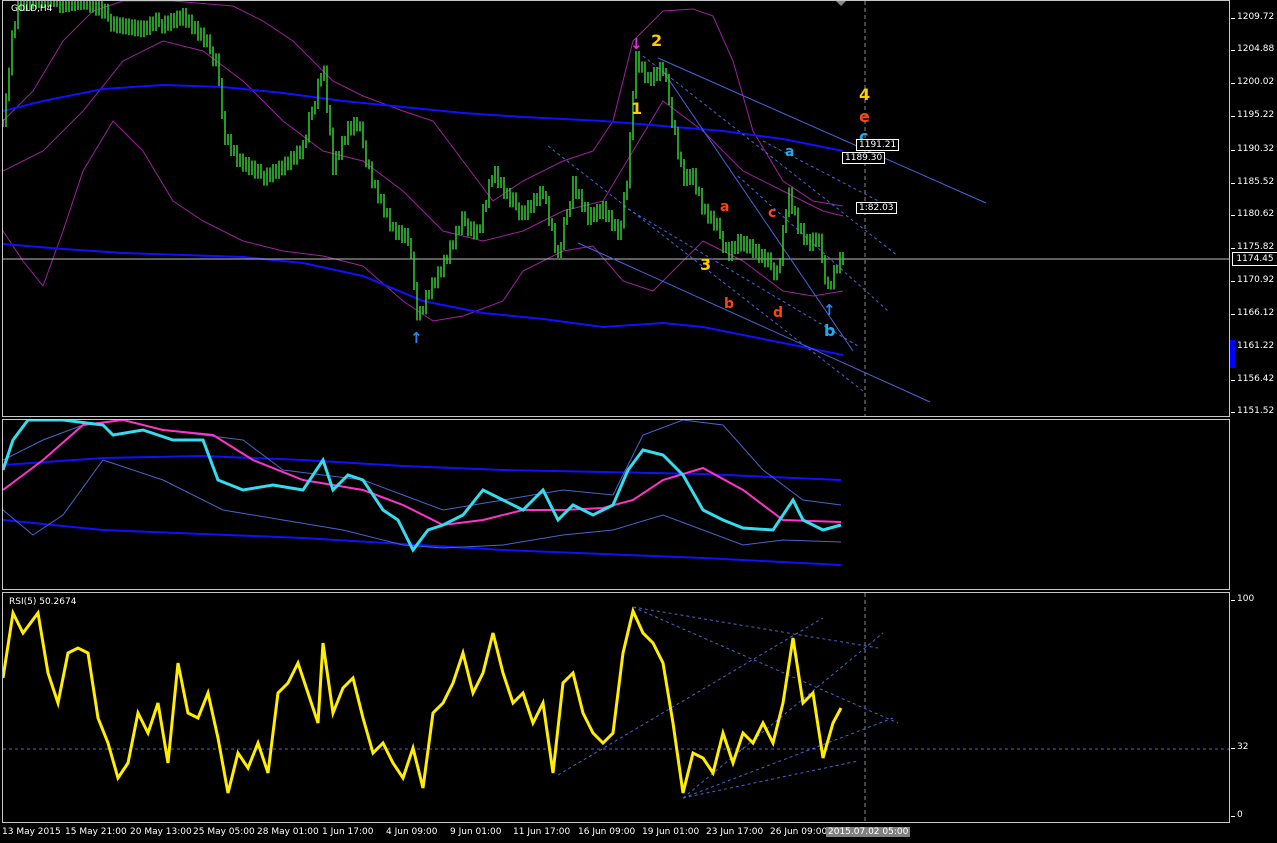 The image size is (1277, 843). What do you see at coordinates (864, 116) in the screenshot?
I see `wave-label-e: e` at bounding box center [864, 116].